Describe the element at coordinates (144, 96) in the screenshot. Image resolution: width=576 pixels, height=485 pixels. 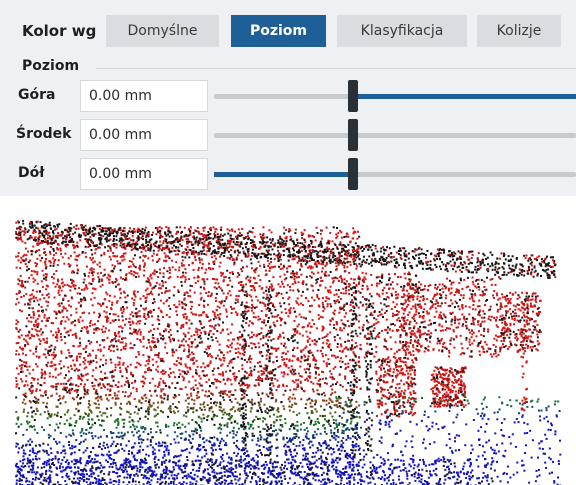
I see `level-top-input` at that location.